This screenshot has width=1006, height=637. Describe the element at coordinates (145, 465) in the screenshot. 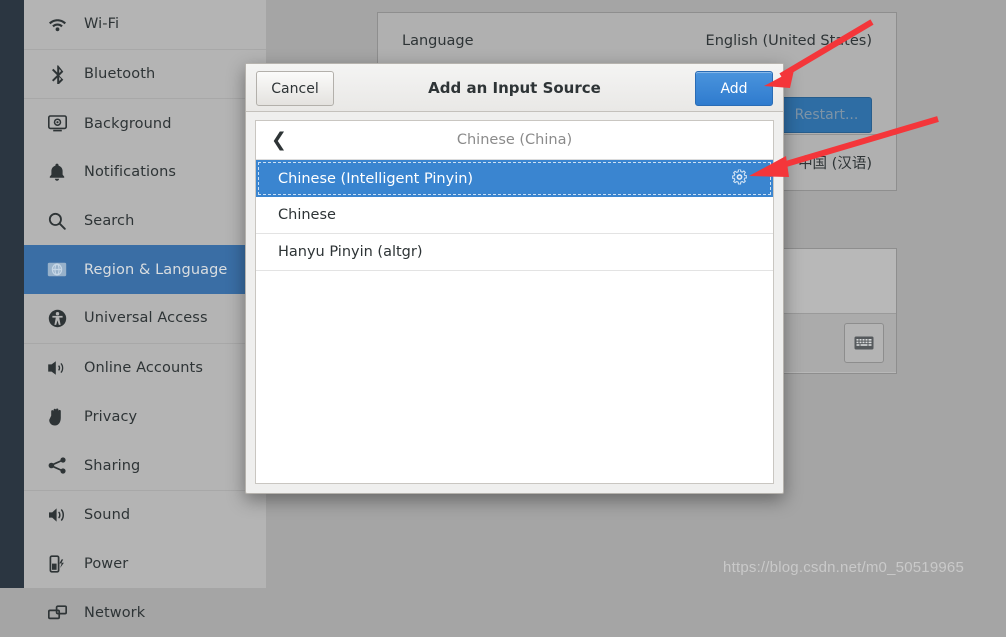

I see `sidebar-item-sharing: Sharing` at that location.